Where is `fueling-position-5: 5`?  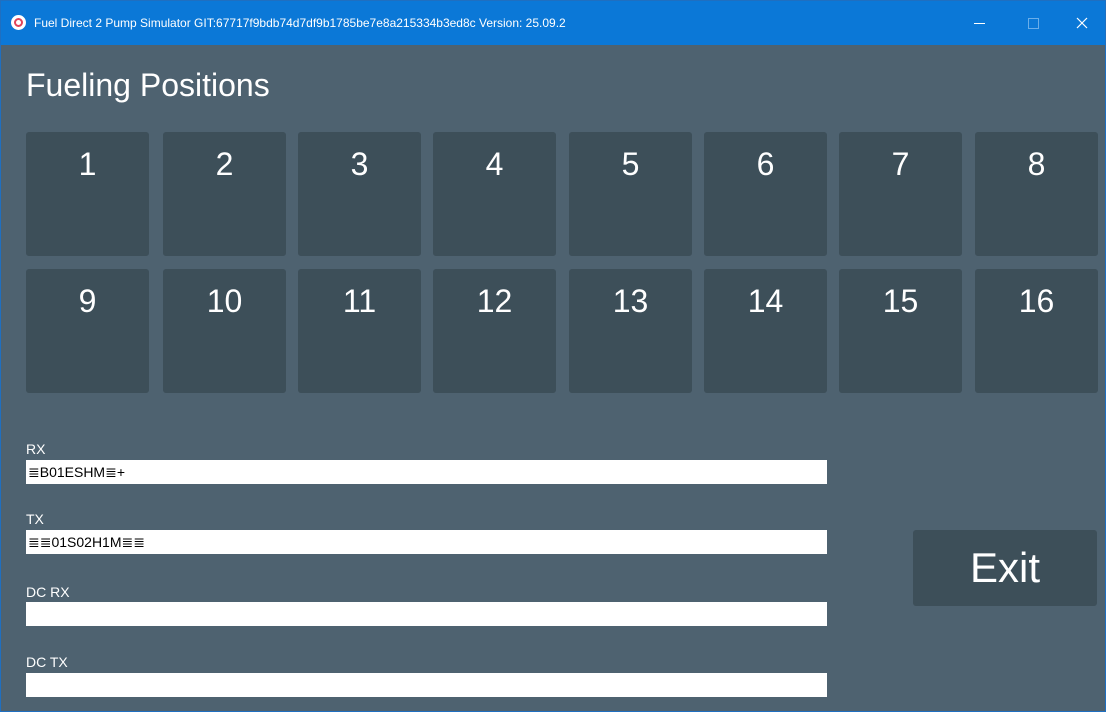 fueling-position-5: 5 is located at coordinates (630, 194).